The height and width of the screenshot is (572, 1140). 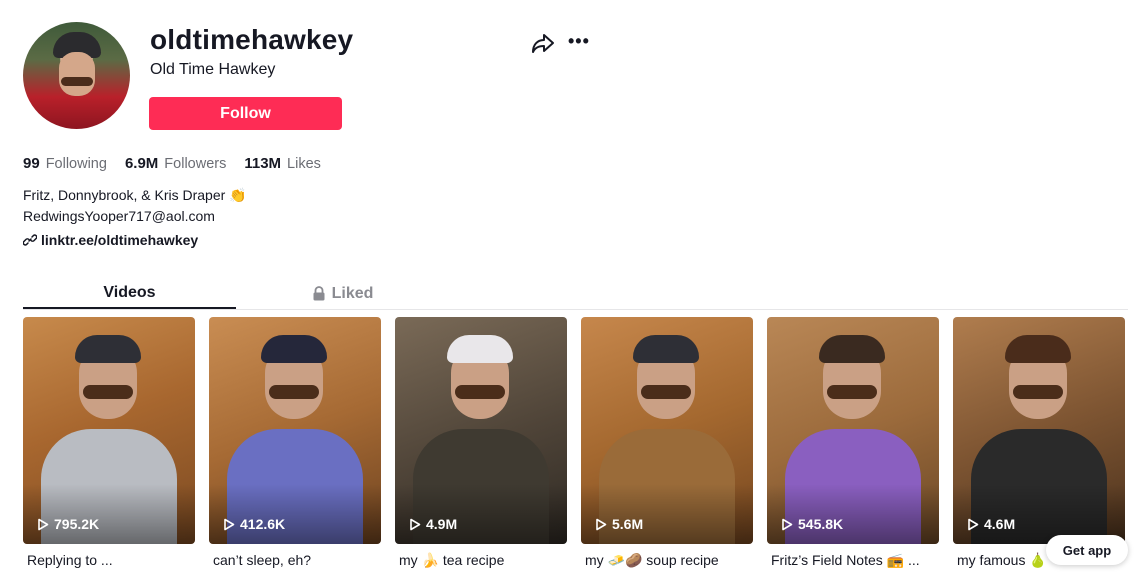 What do you see at coordinates (295, 560) in the screenshot?
I see `video-caption: can’t sleep, eh?` at bounding box center [295, 560].